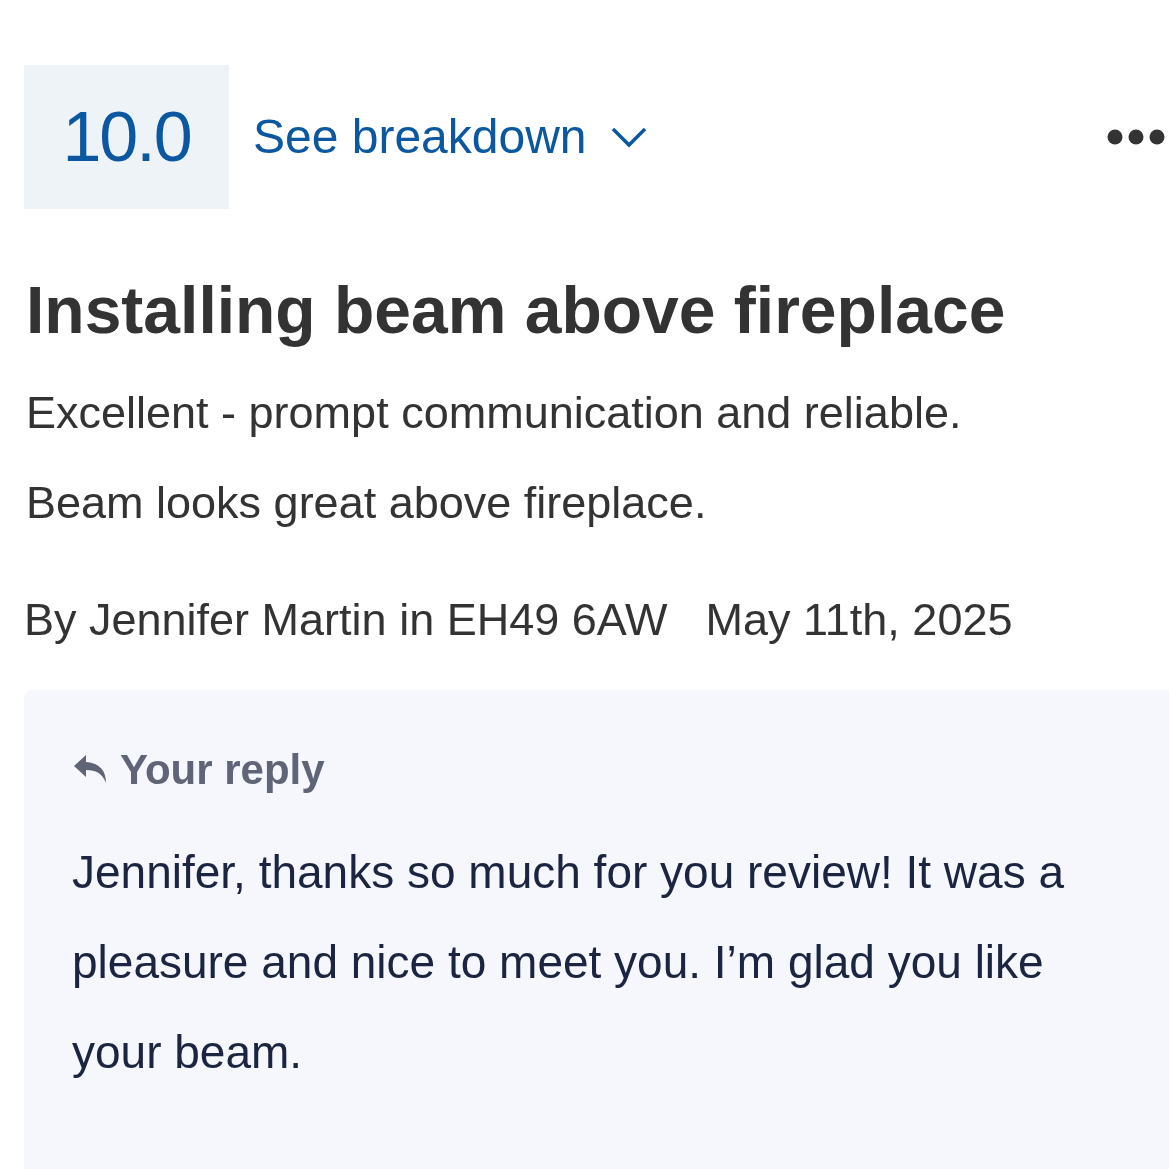 This screenshot has height=1169, width=1169. What do you see at coordinates (516, 310) in the screenshot?
I see `review-title: Installing beam above fireplace` at bounding box center [516, 310].